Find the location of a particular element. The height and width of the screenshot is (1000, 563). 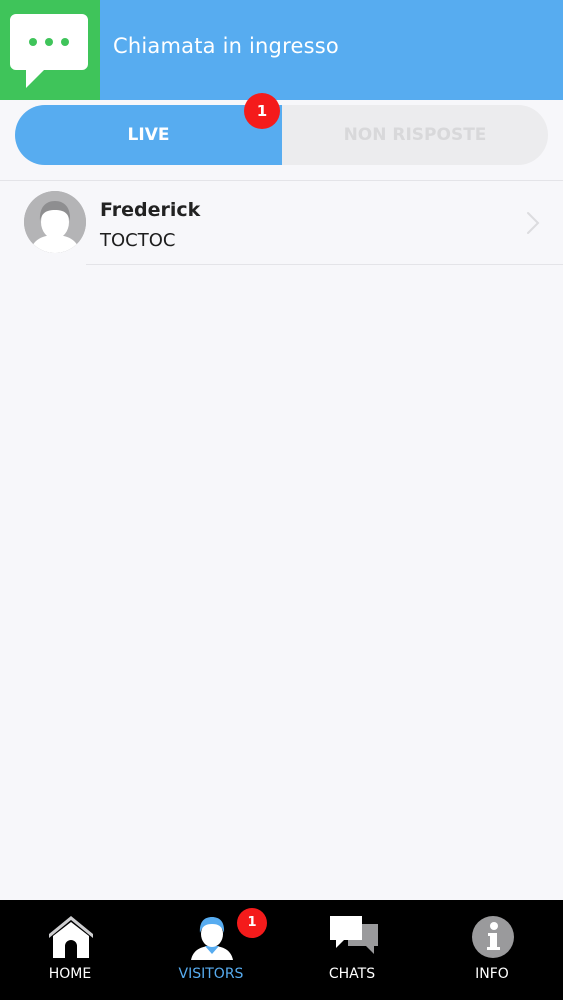

visitors-count-badge: 1 is located at coordinates (252, 923).